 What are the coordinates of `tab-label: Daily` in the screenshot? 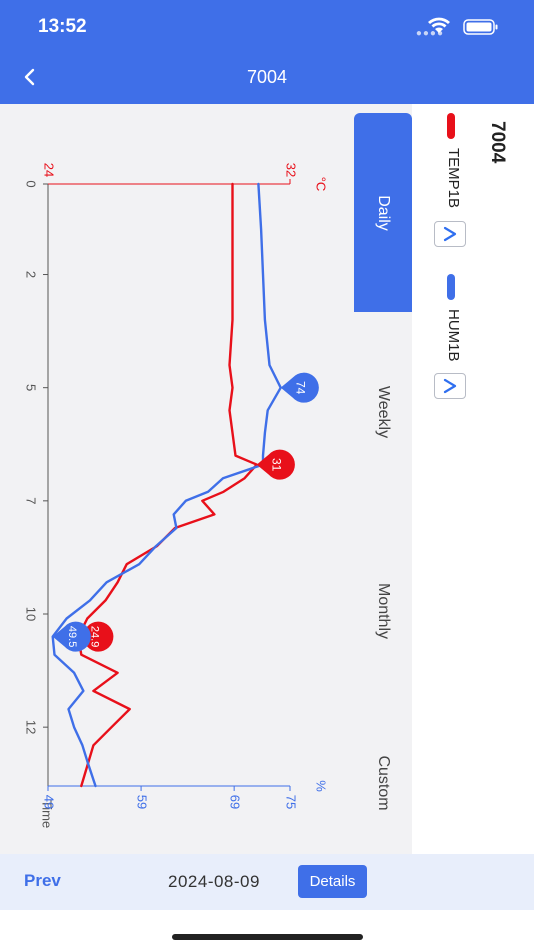 It's located at (383, 212).